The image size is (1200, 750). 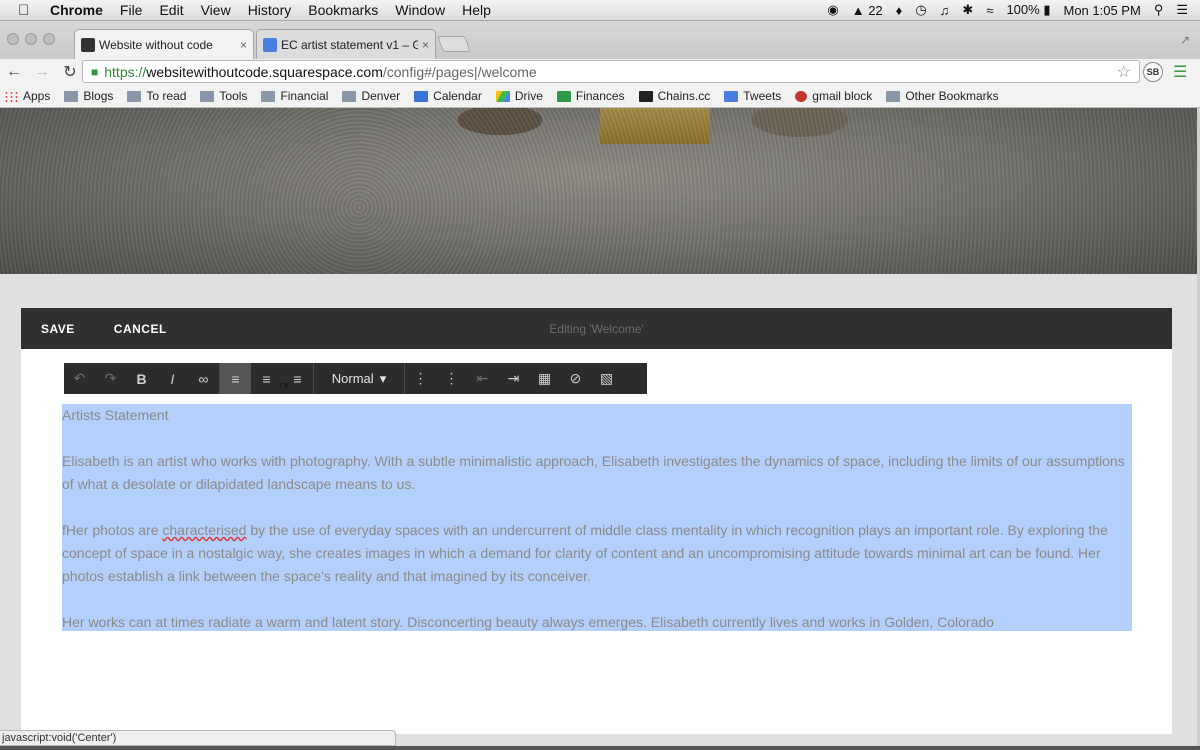 What do you see at coordinates (110, 378) in the screenshot?
I see `redo-icon: ↷` at bounding box center [110, 378].